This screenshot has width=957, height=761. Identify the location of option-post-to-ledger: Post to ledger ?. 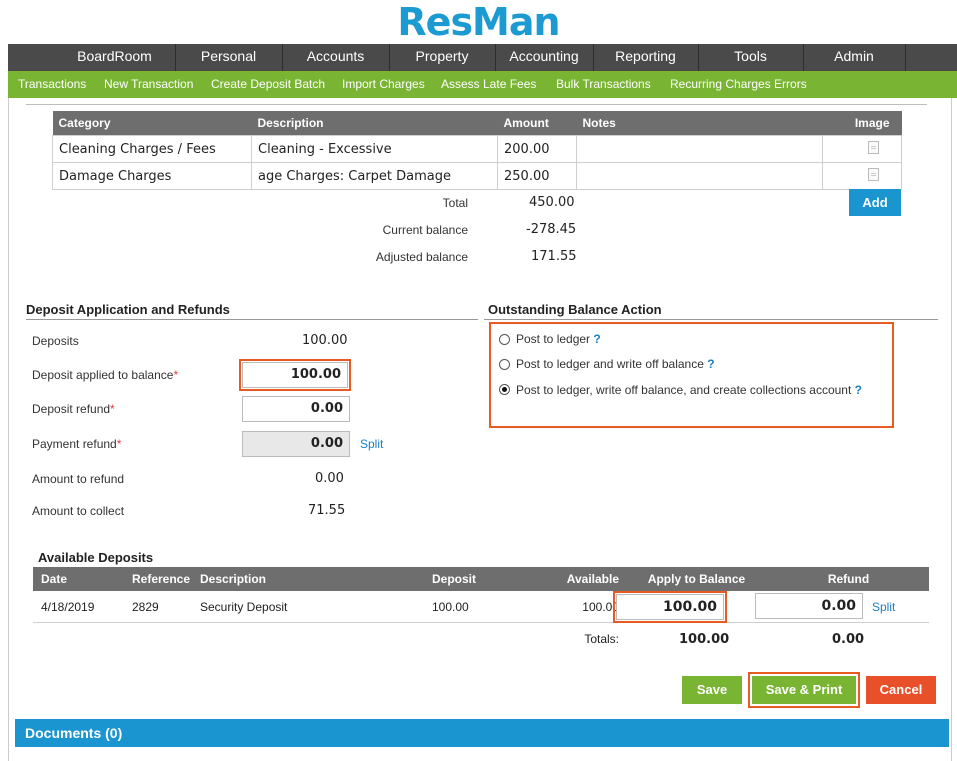
(558, 339).